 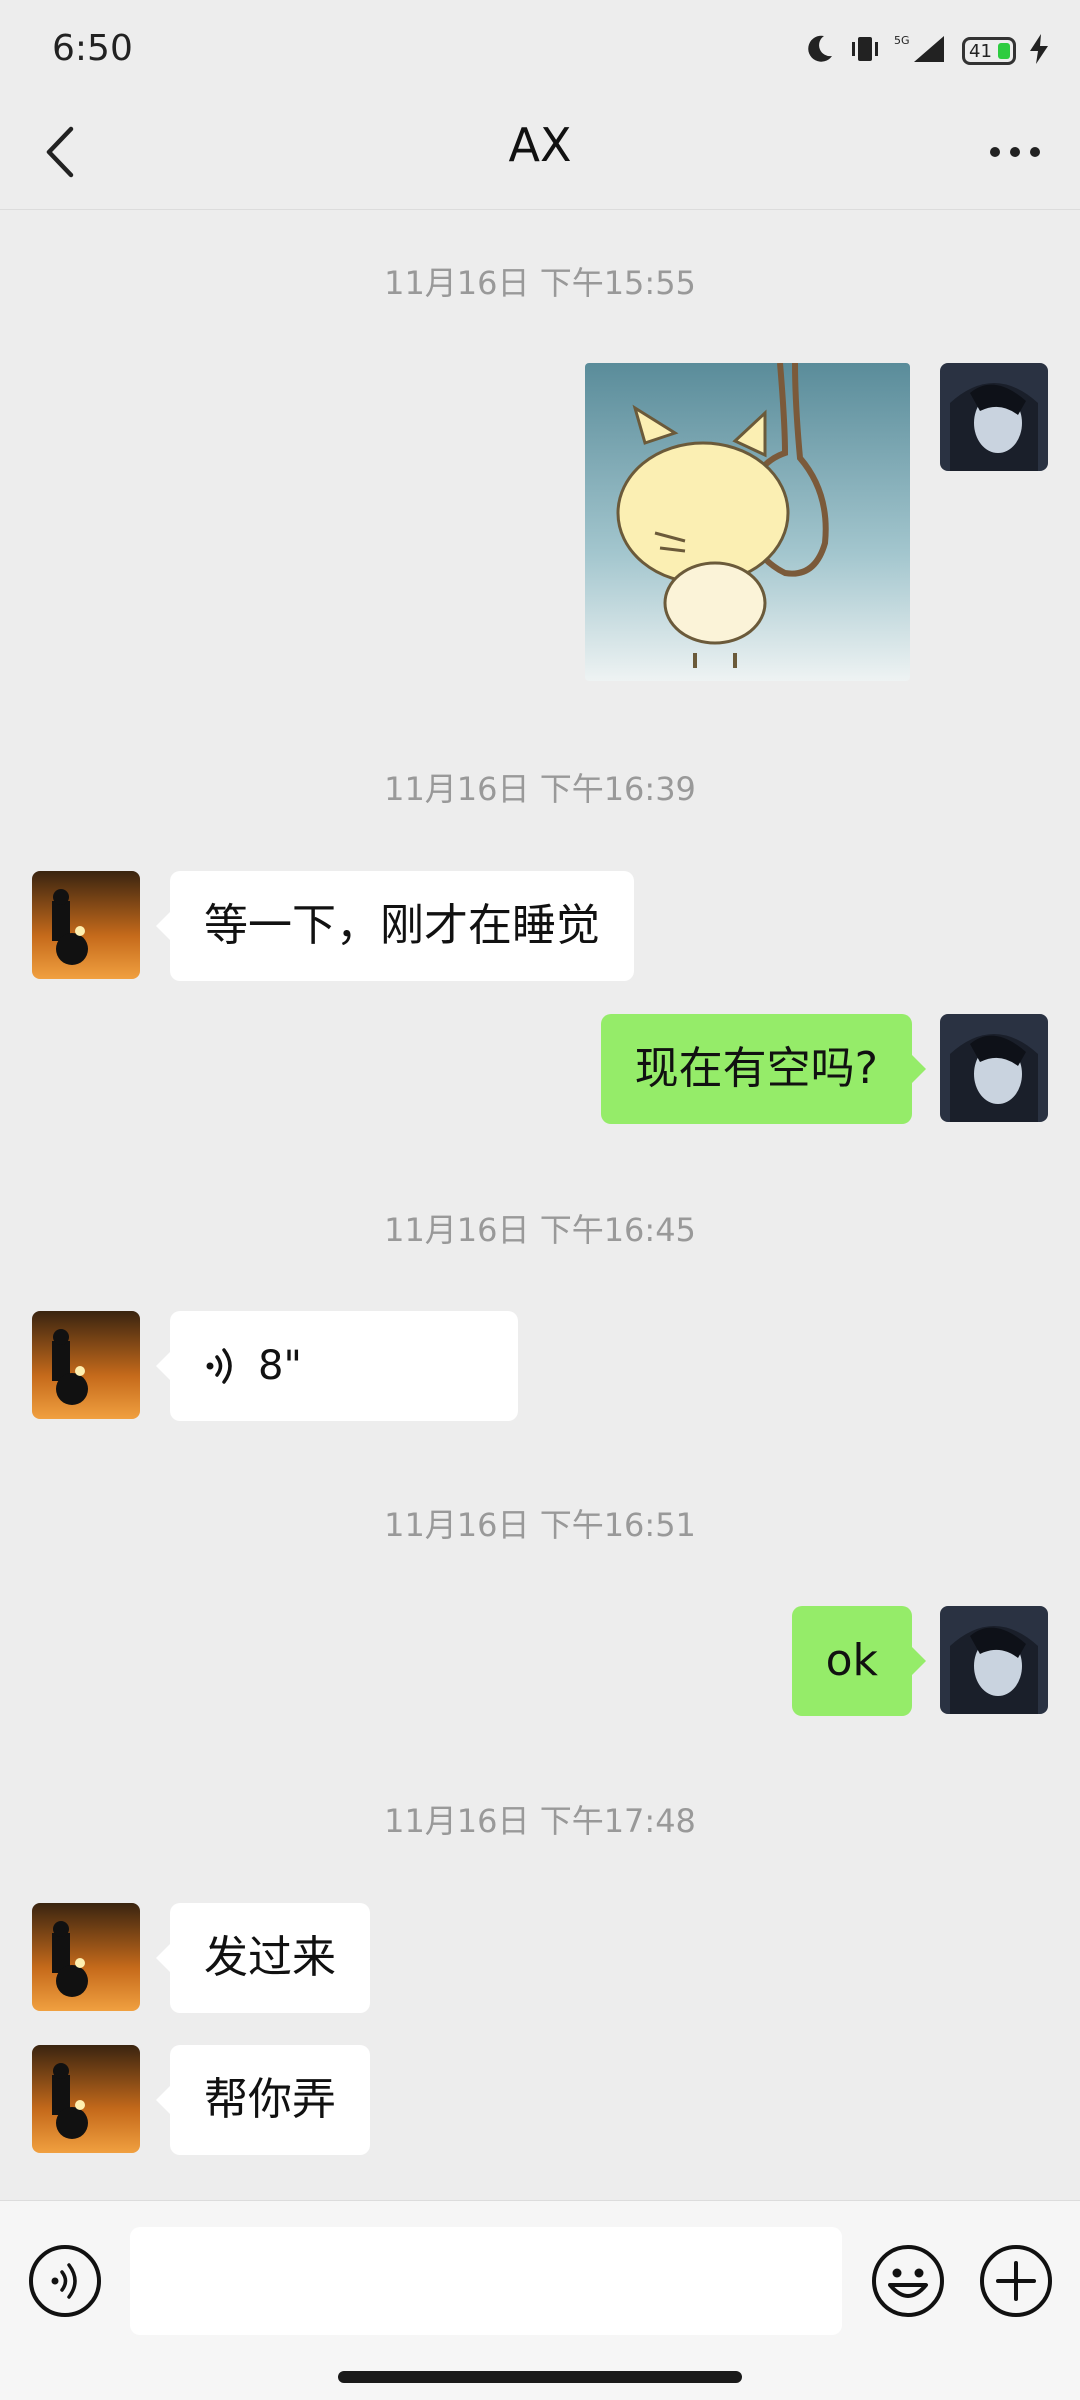 I want to click on plus-circle-icon, so click(x=1016, y=2281).